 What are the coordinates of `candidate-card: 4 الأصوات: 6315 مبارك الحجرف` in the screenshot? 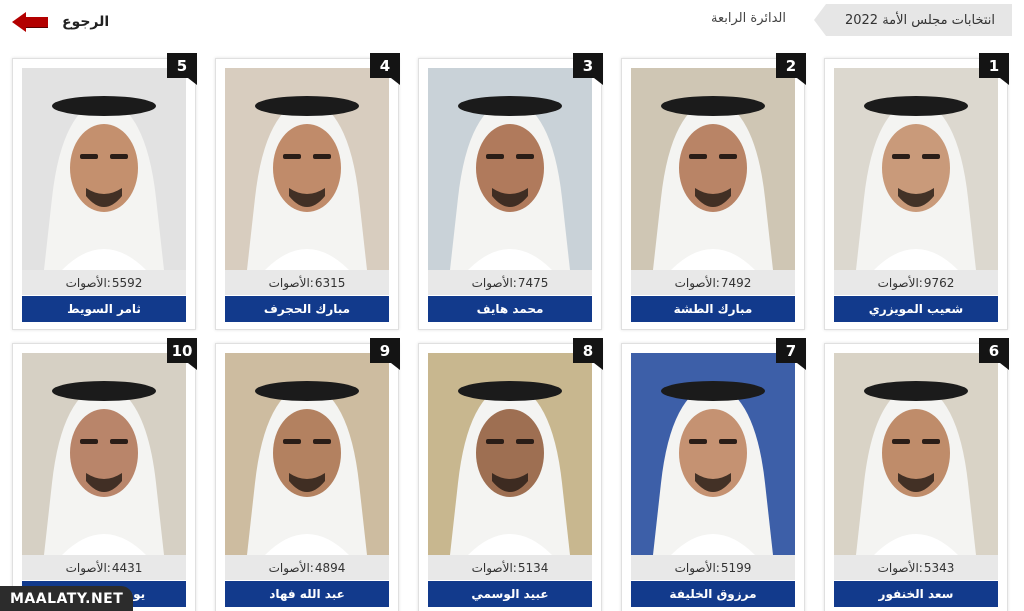 It's located at (307, 191).